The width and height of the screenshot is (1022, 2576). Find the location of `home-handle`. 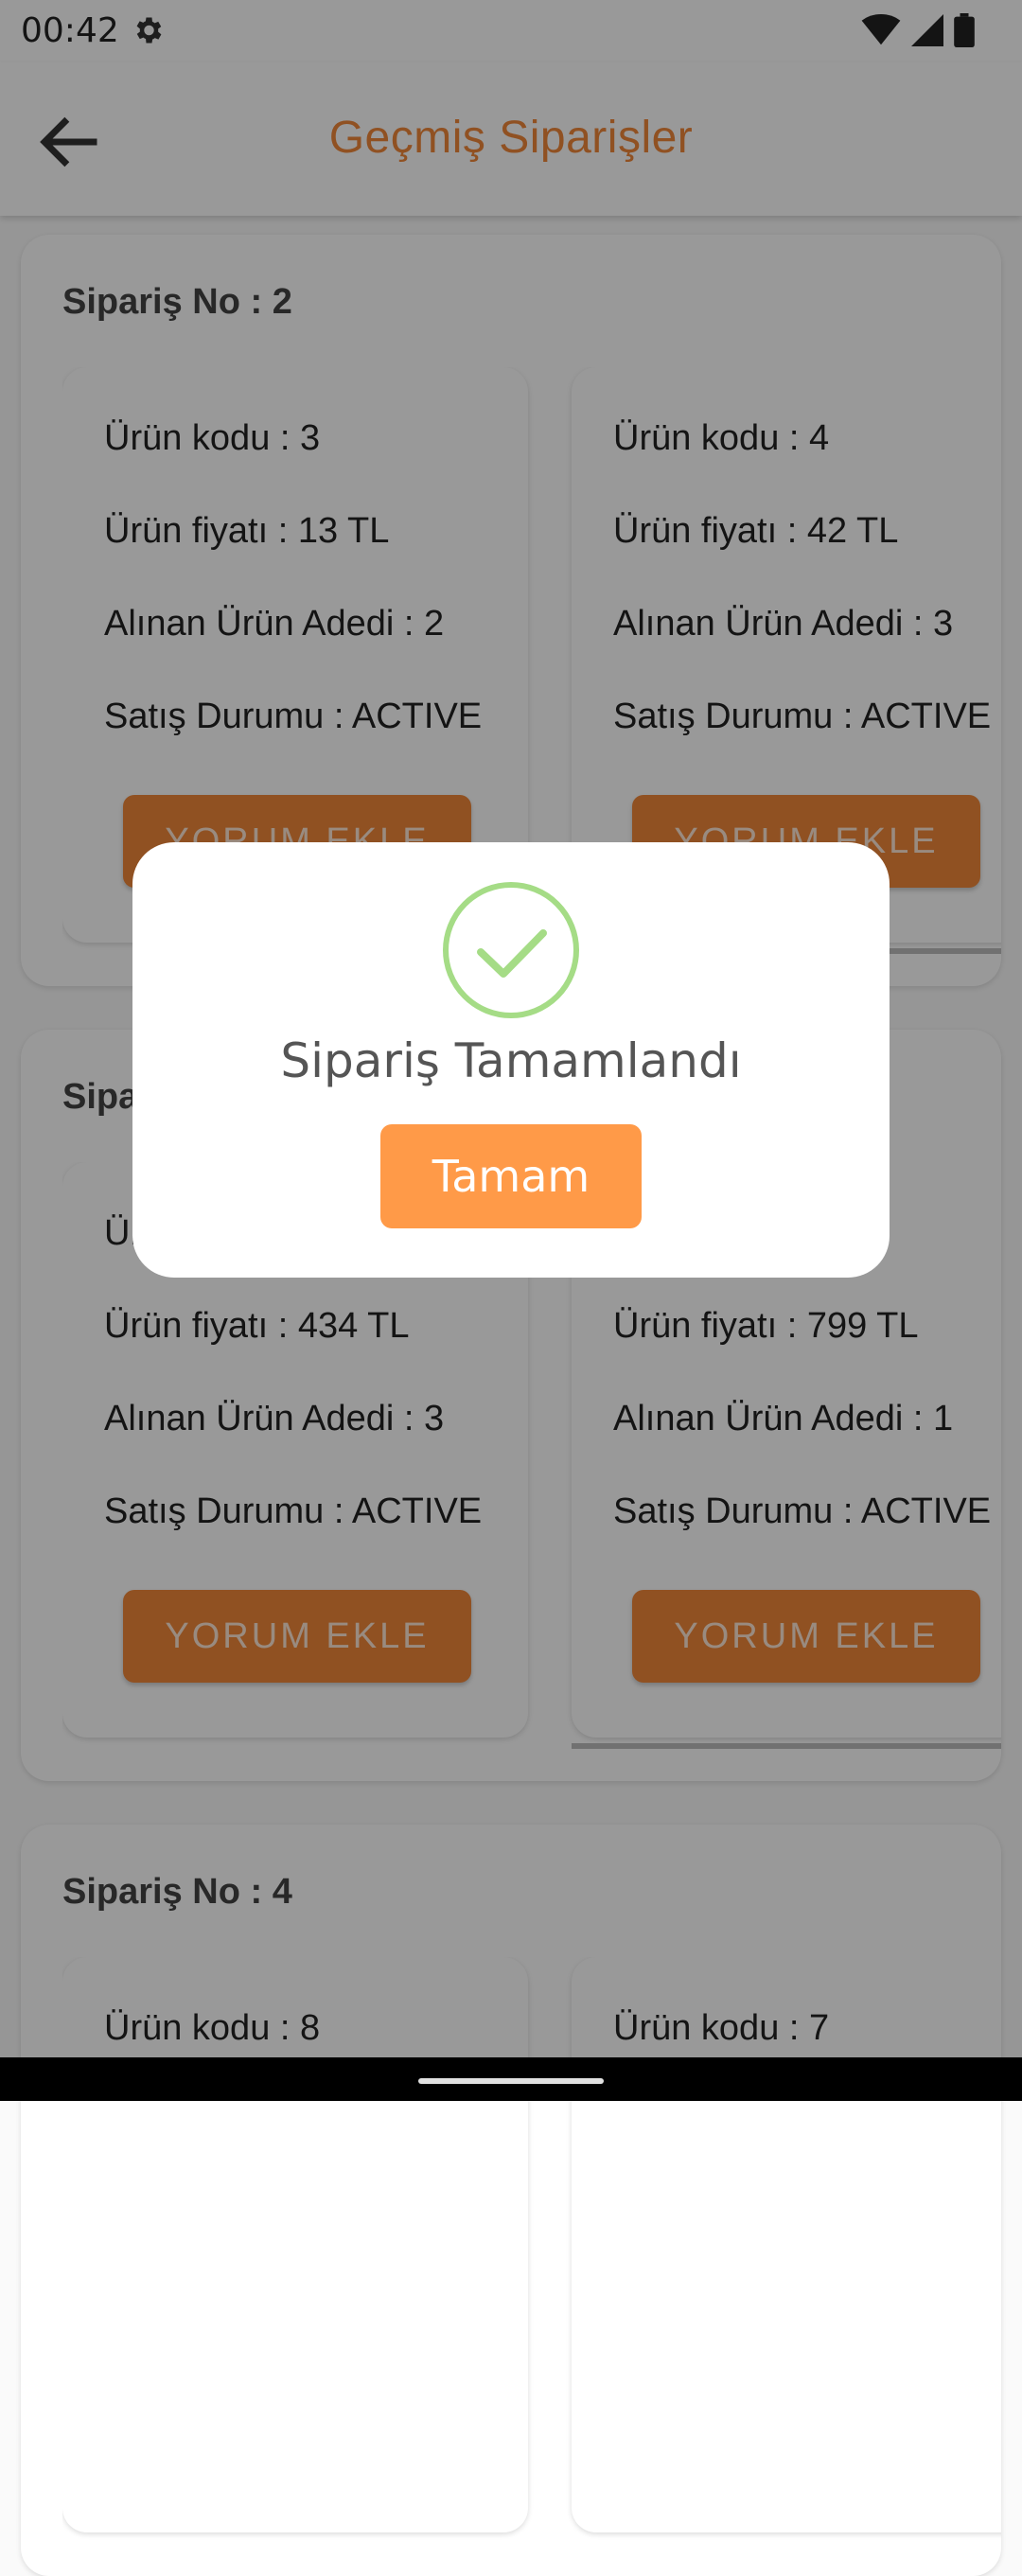

home-handle is located at coordinates (511, 2081).